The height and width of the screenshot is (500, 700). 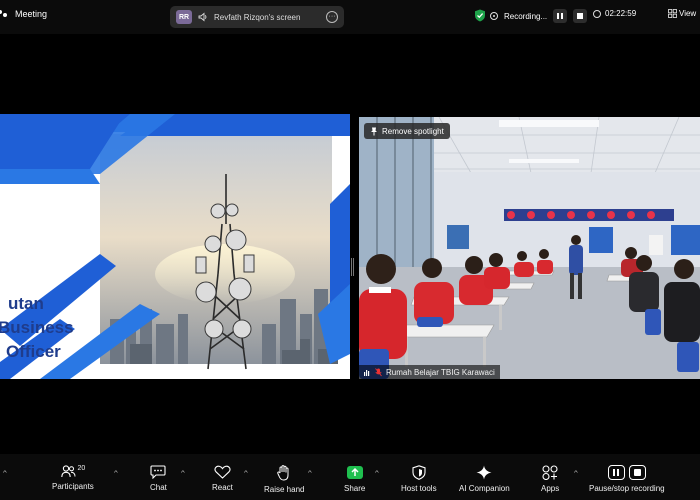 I want to click on apps-label: Apps, so click(x=550, y=488).